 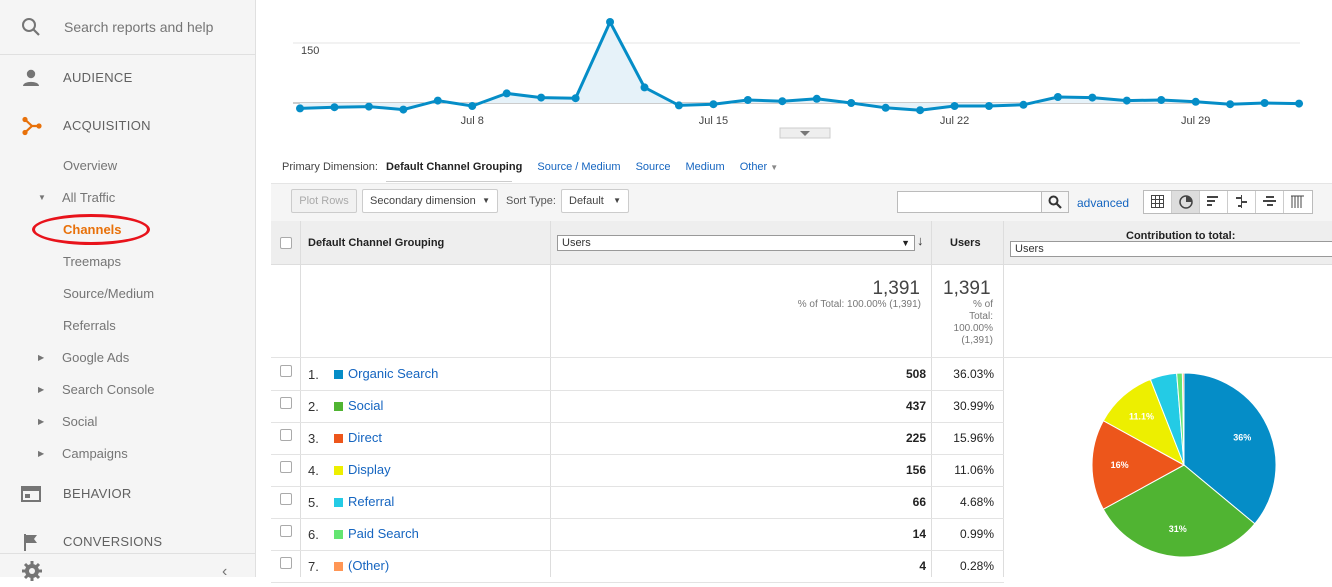 I want to click on select-all-checkbox, so click(x=286, y=243).